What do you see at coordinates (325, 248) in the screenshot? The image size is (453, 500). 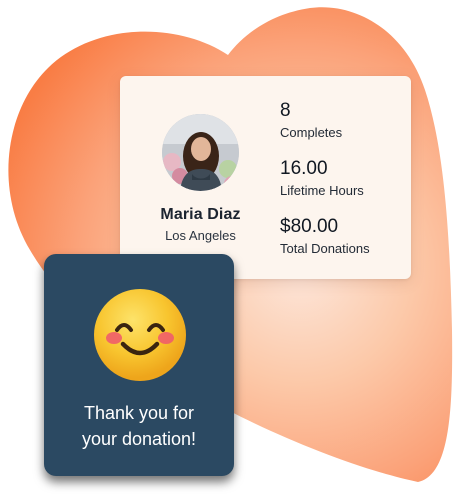 I see `total-donations-label: Total Donations` at bounding box center [325, 248].